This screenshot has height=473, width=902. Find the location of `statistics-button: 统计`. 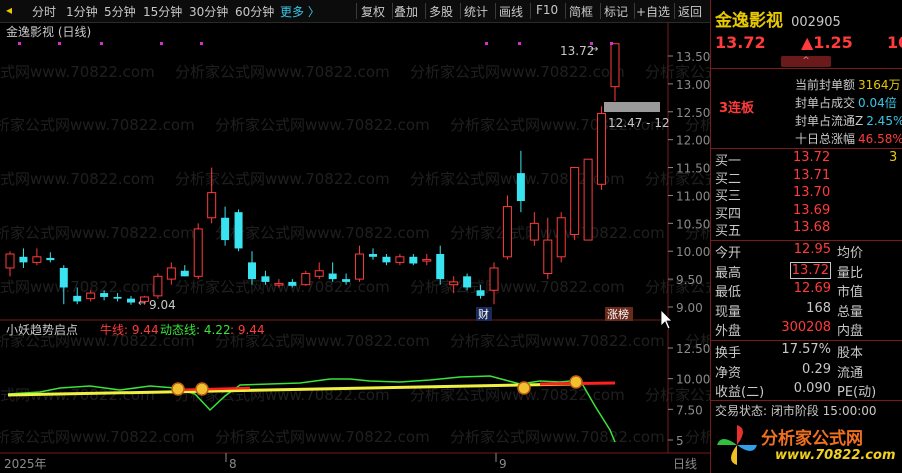

statistics-button: 统计 is located at coordinates (476, 11).